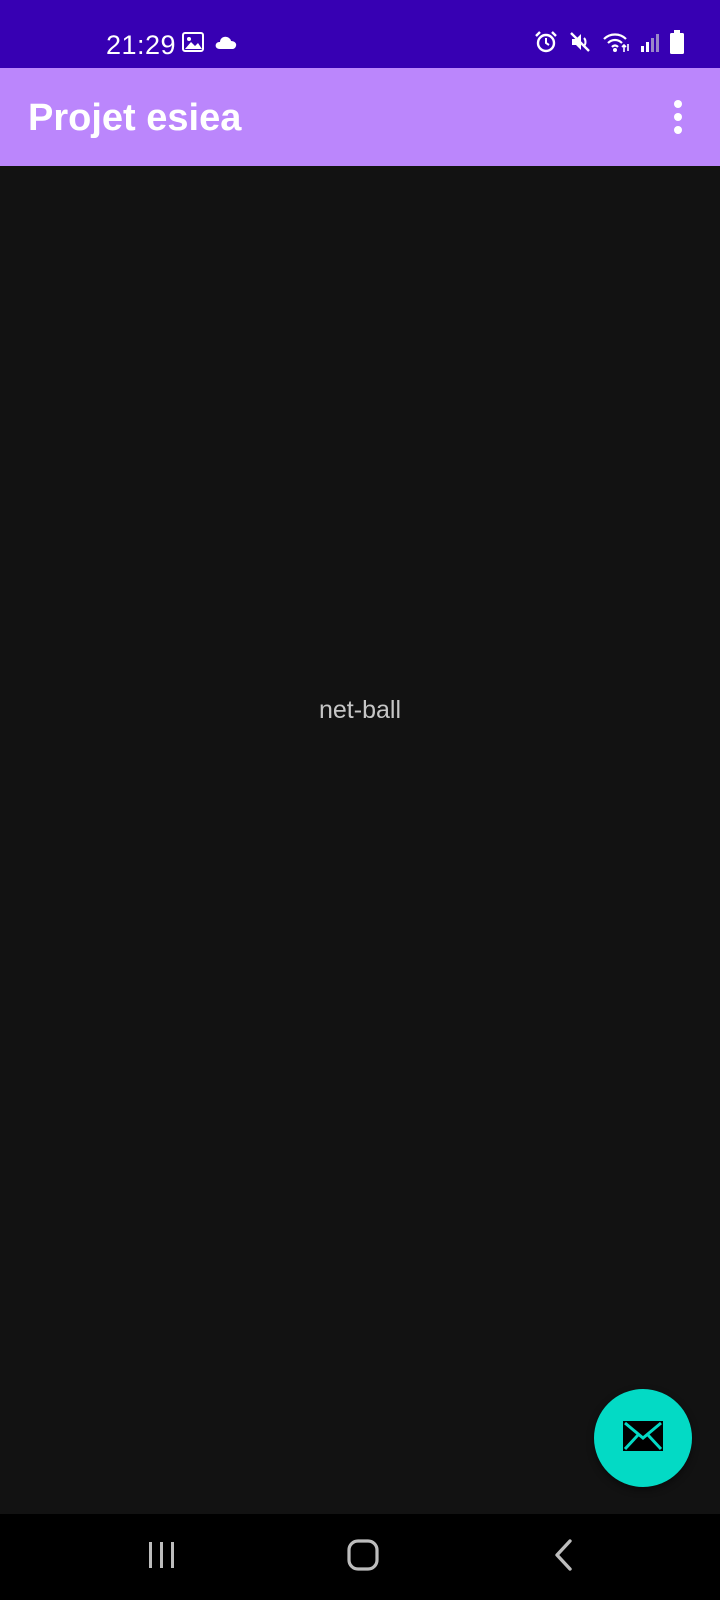  I want to click on alarm-icon, so click(546, 44).